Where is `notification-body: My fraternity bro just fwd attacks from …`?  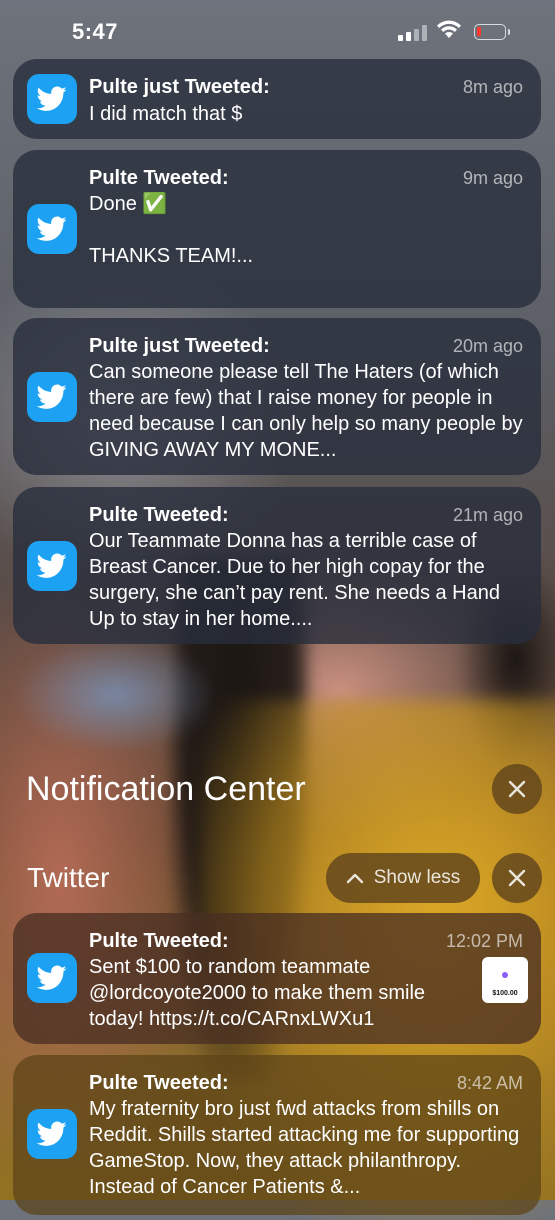 notification-body: My fraternity bro just fwd attacks from … is located at coordinates (304, 1148).